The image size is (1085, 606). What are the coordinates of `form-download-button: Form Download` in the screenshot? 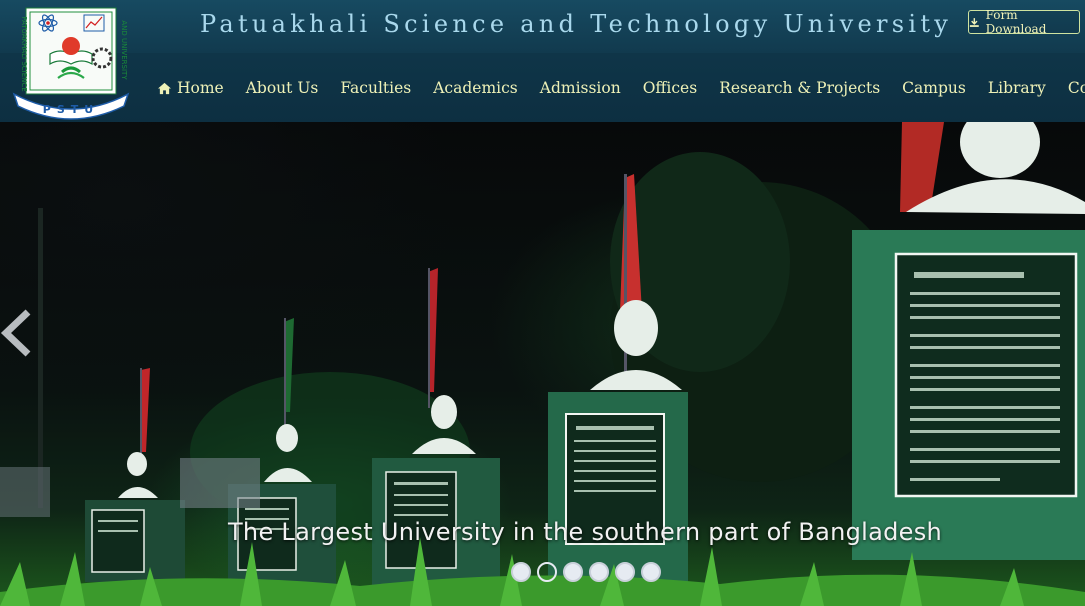 It's located at (1024, 22).